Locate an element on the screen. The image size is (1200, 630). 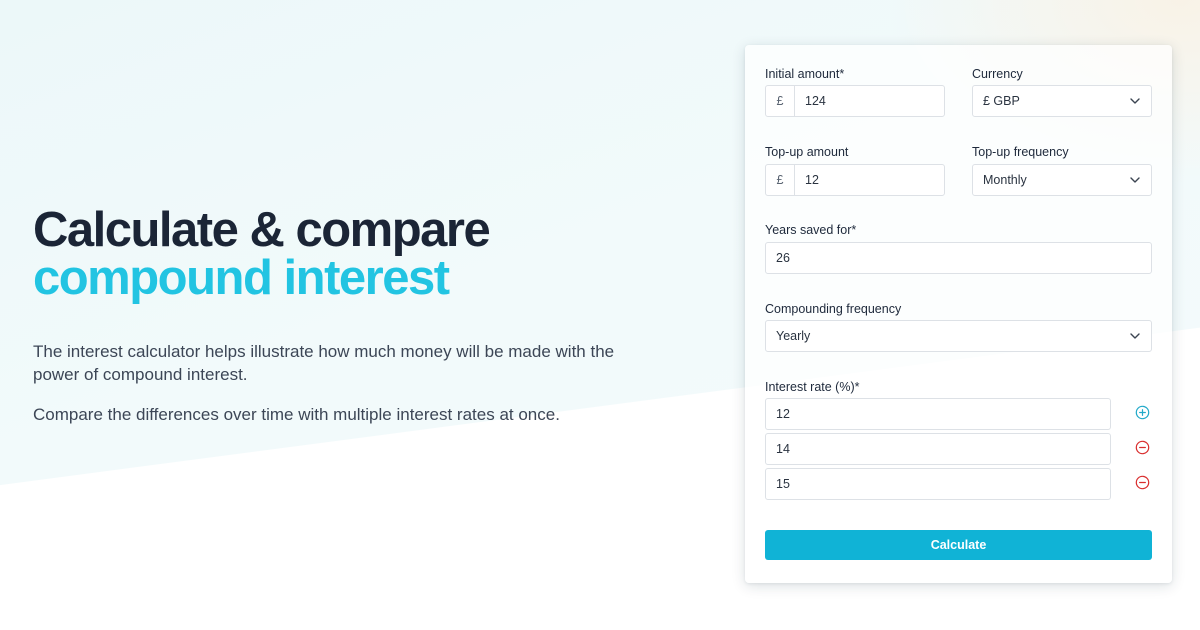
interest-rate-input: 14 is located at coordinates (938, 449).